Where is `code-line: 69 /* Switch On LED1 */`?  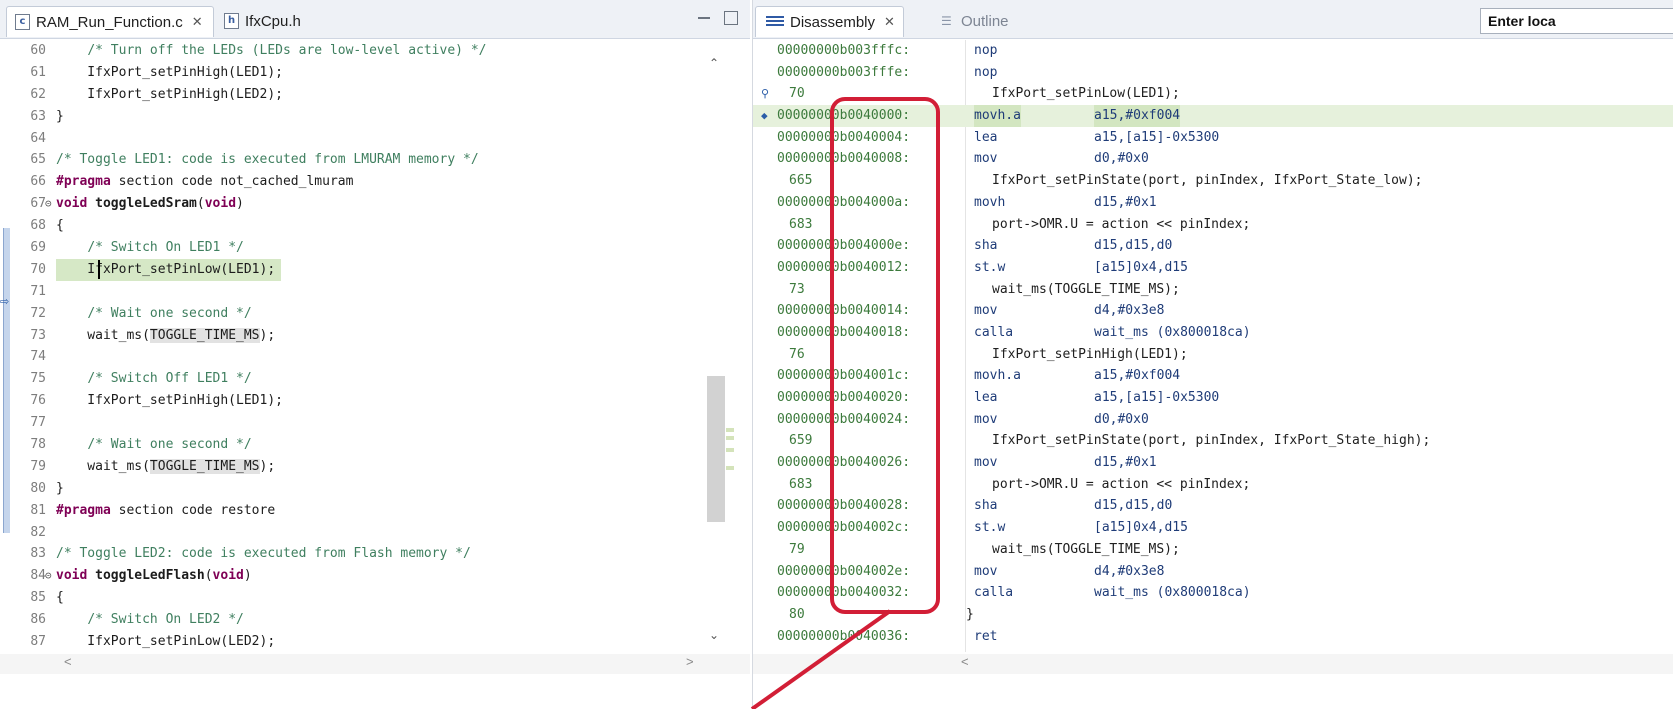 code-line: 69 /* Switch On LED1 */ is located at coordinates (364, 248).